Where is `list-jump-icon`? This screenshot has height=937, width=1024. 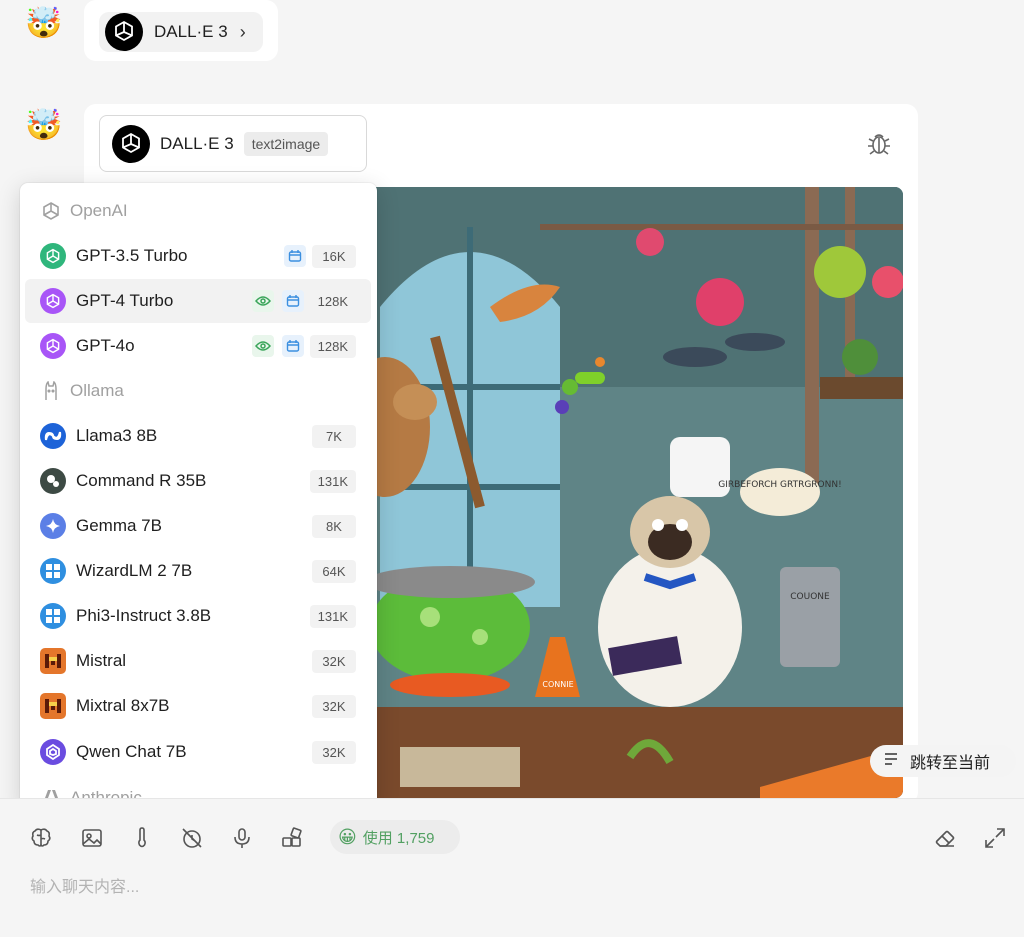
list-jump-icon is located at coordinates (892, 761).